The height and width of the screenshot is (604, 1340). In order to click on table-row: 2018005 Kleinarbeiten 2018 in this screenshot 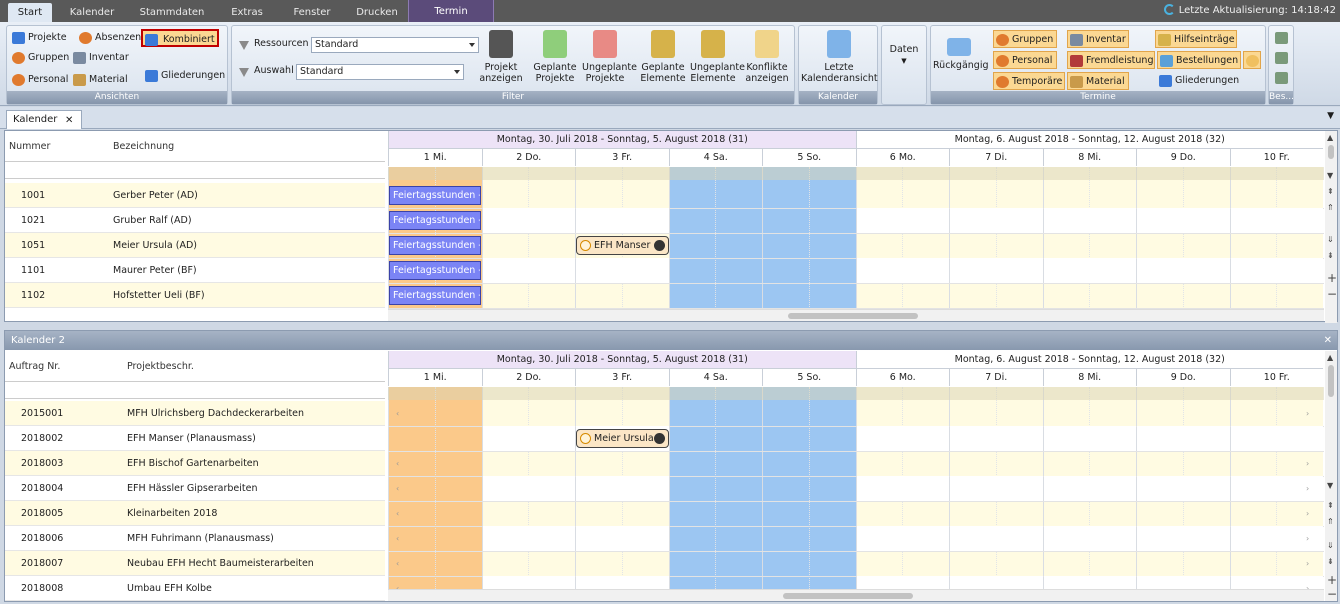, I will do `click(195, 513)`.